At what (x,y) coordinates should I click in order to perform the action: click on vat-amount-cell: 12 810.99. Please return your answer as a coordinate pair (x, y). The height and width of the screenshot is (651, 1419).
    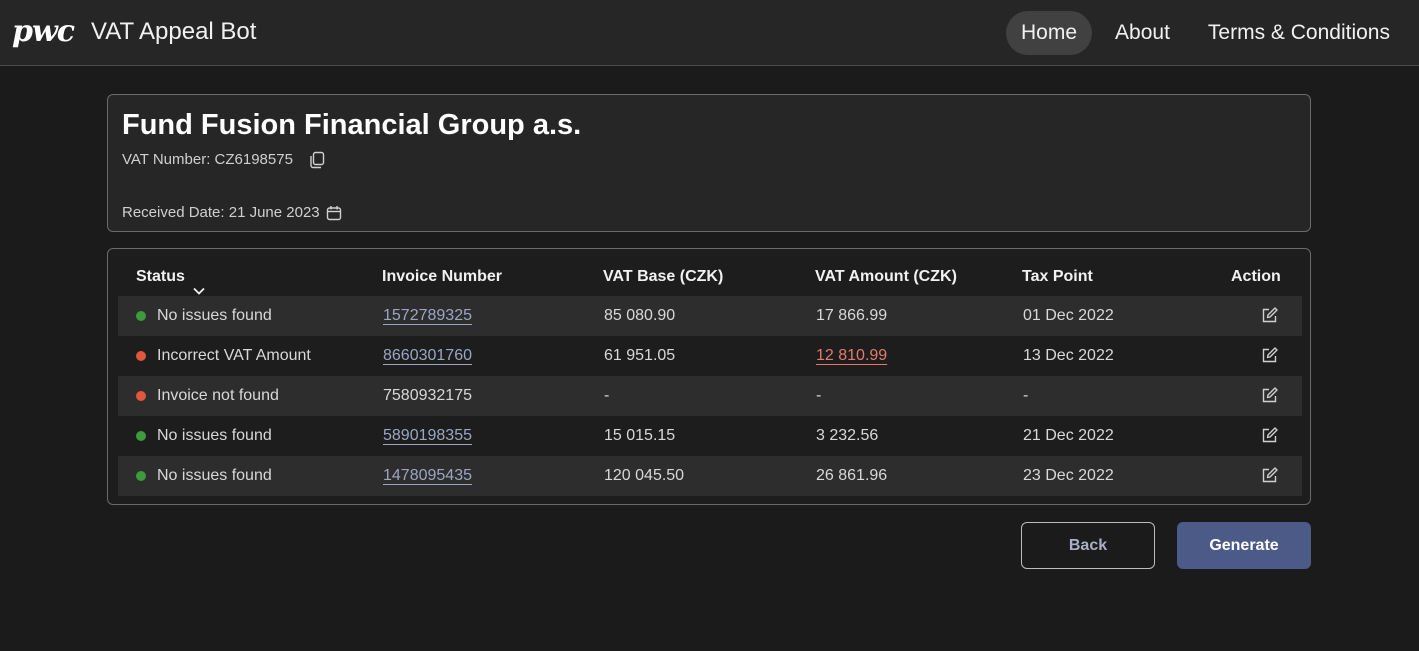
    Looking at the image, I should click on (851, 356).